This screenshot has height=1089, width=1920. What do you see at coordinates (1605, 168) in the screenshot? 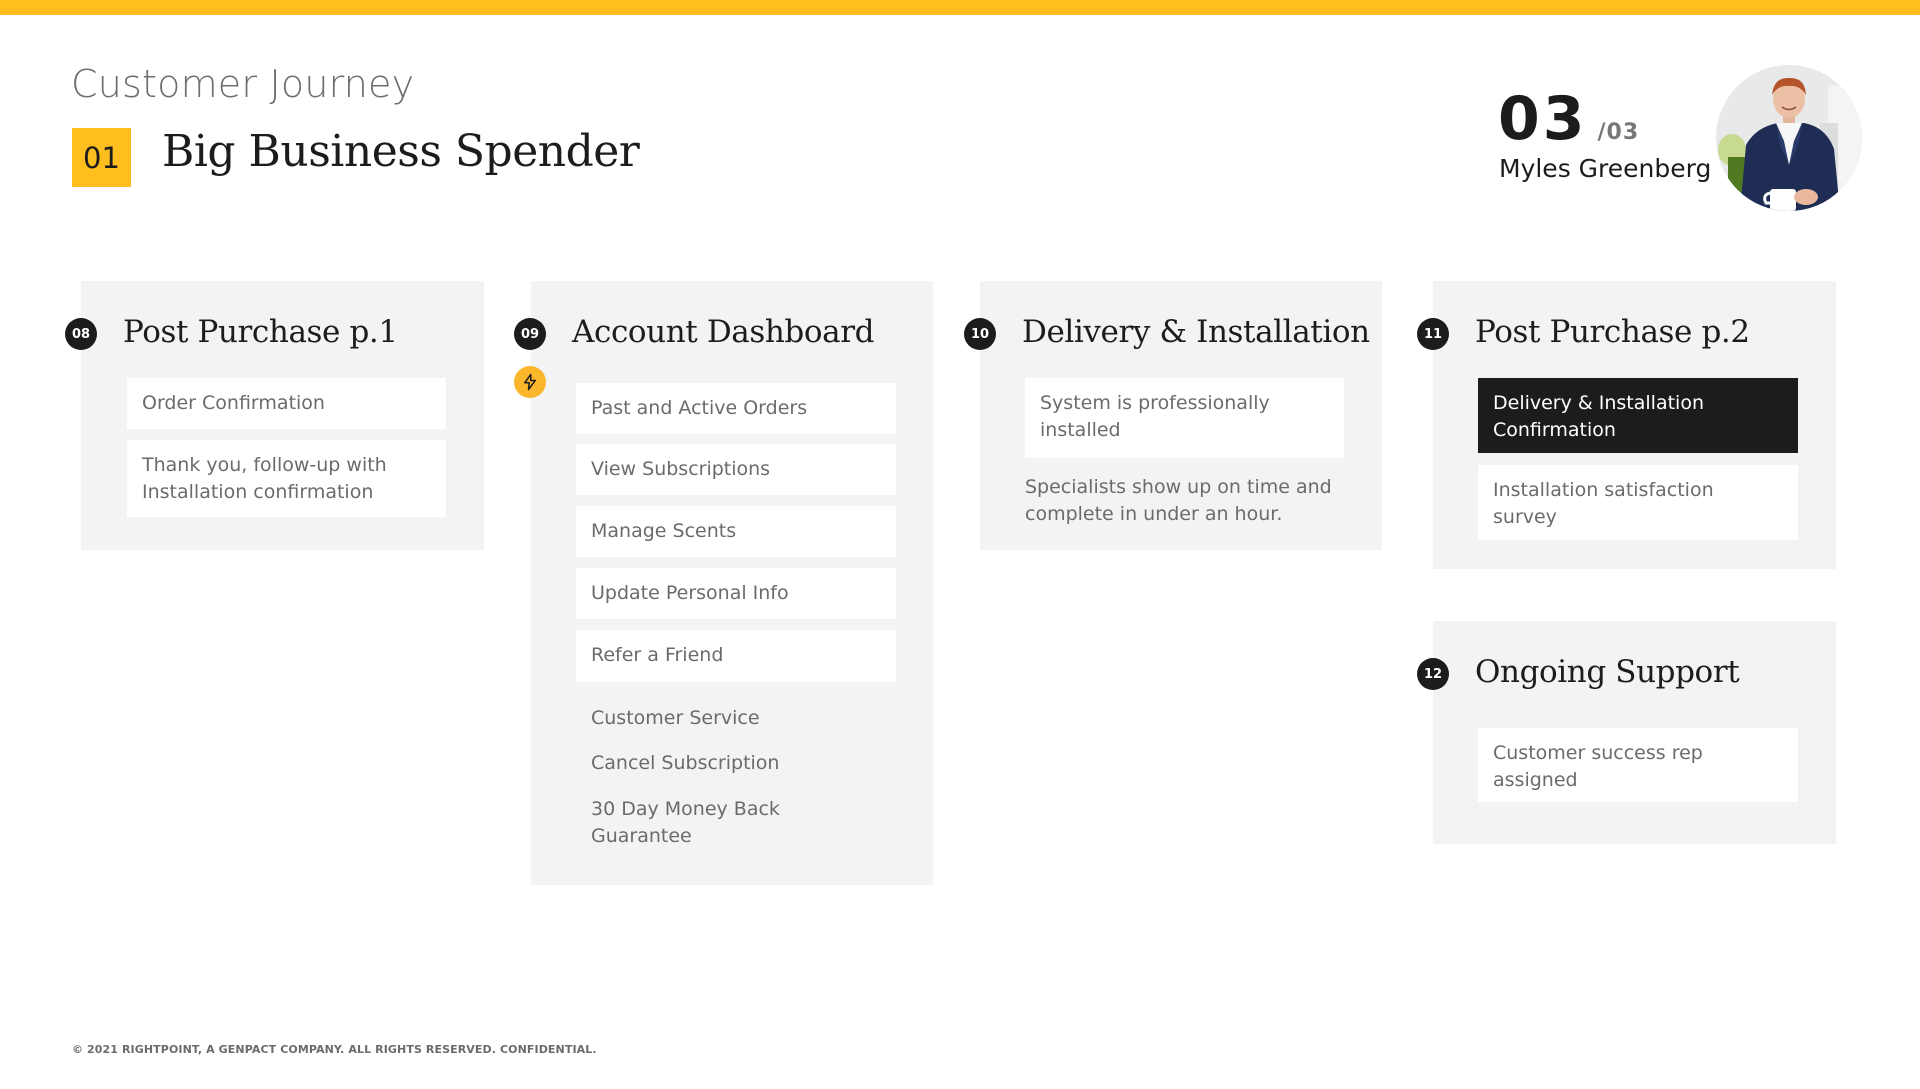
I see `person-name: Myles Greenberg` at bounding box center [1605, 168].